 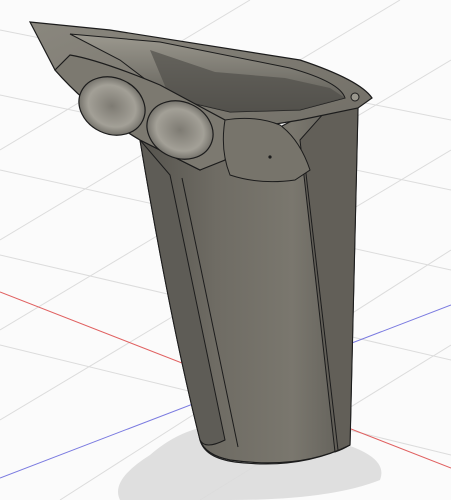 What do you see at coordinates (270, 157) in the screenshot?
I see `fillet-point` at bounding box center [270, 157].